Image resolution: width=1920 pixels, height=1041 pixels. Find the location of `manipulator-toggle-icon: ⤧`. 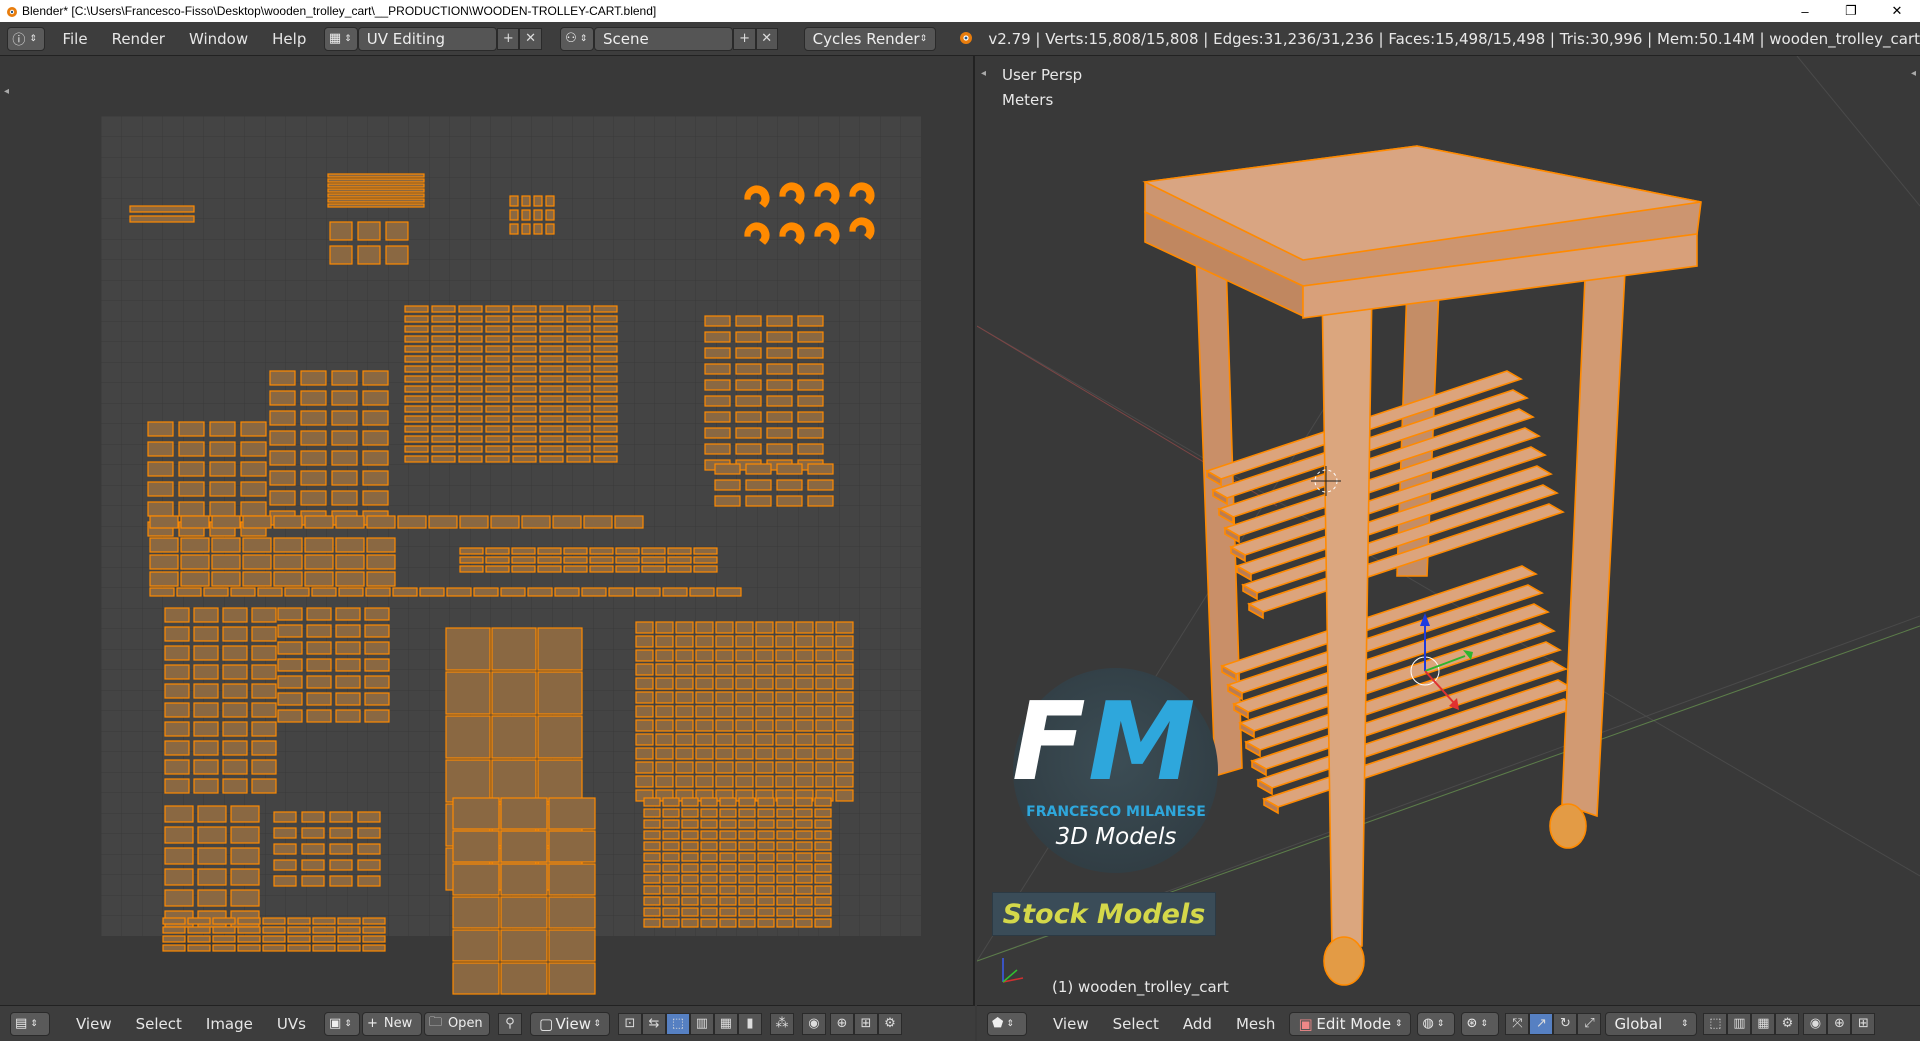

manipulator-toggle-icon: ⤧ is located at coordinates (1517, 1023).